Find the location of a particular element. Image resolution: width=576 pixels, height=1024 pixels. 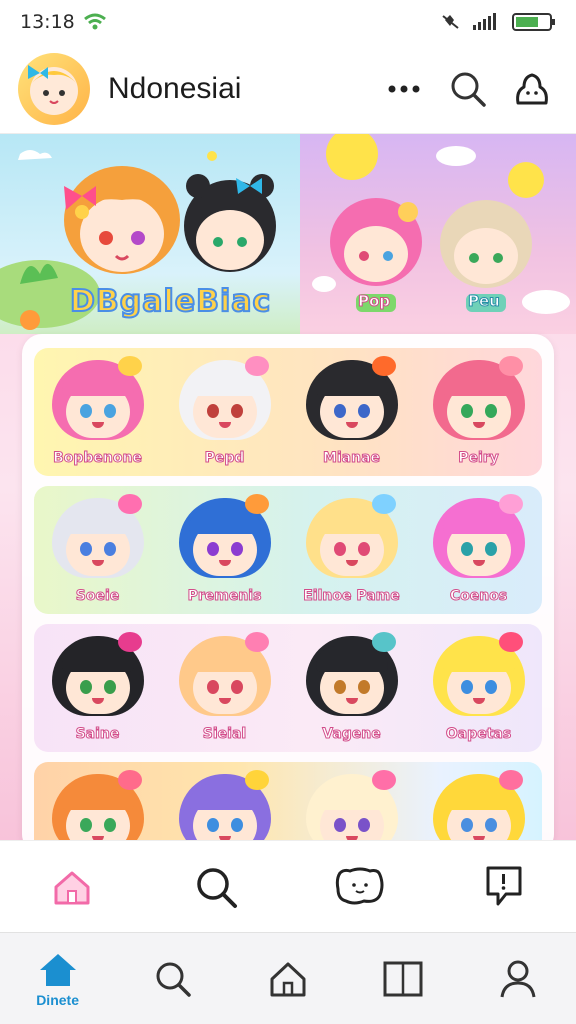

tab-bar: Dinete is located at coordinates (288, 978).